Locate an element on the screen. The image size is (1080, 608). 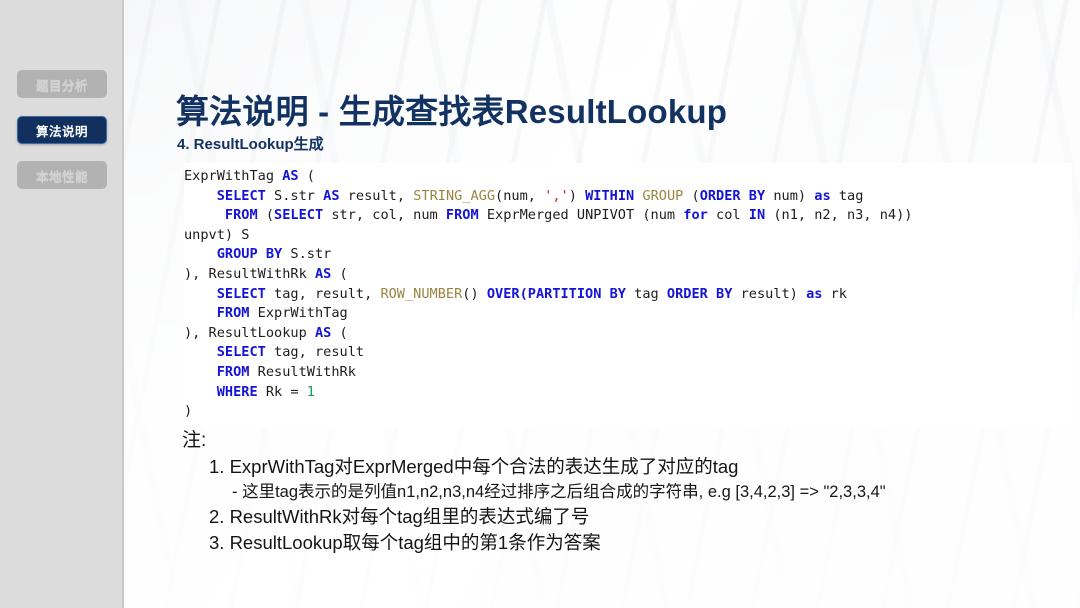
sidebar-item-label: 本地性能 is located at coordinates (61, 176).